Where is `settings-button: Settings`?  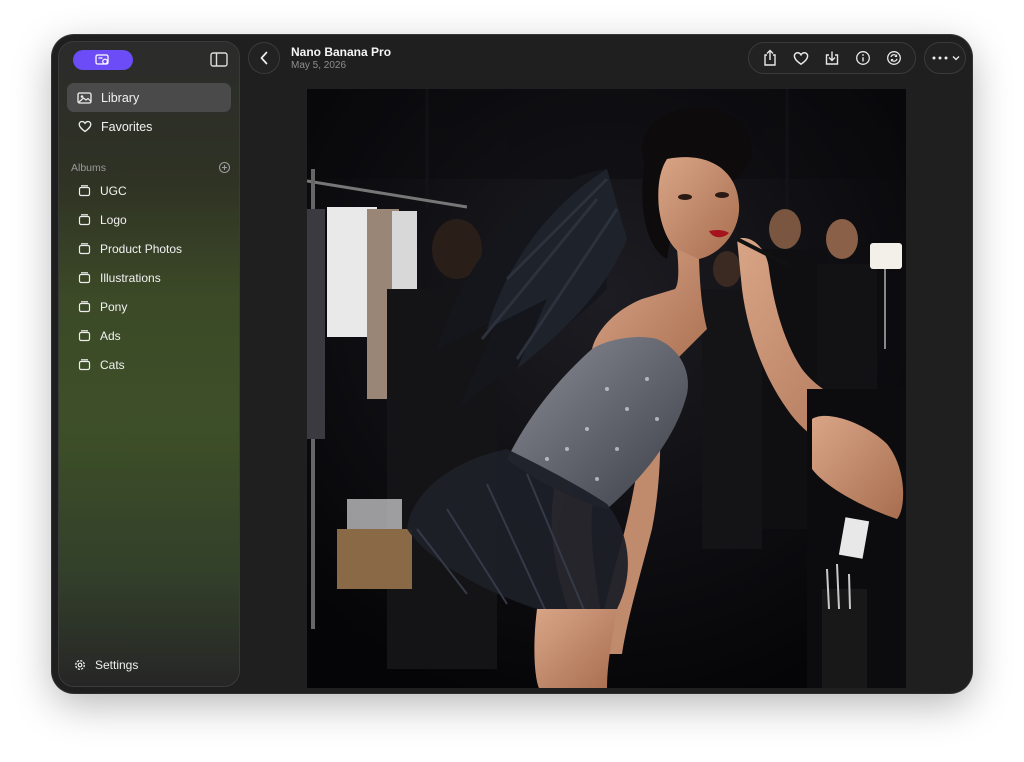
settings-button: Settings is located at coordinates (105, 665).